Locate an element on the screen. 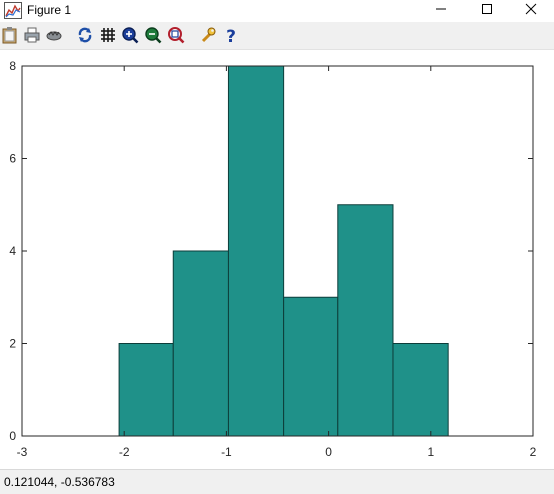 This screenshot has height=494, width=554. minimize-icon is located at coordinates (441, 11).